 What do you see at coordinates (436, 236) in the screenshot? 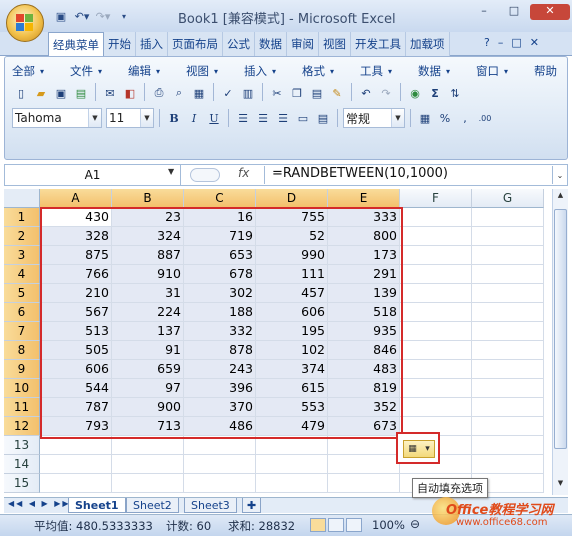
I see `cell-f2` at bounding box center [436, 236].